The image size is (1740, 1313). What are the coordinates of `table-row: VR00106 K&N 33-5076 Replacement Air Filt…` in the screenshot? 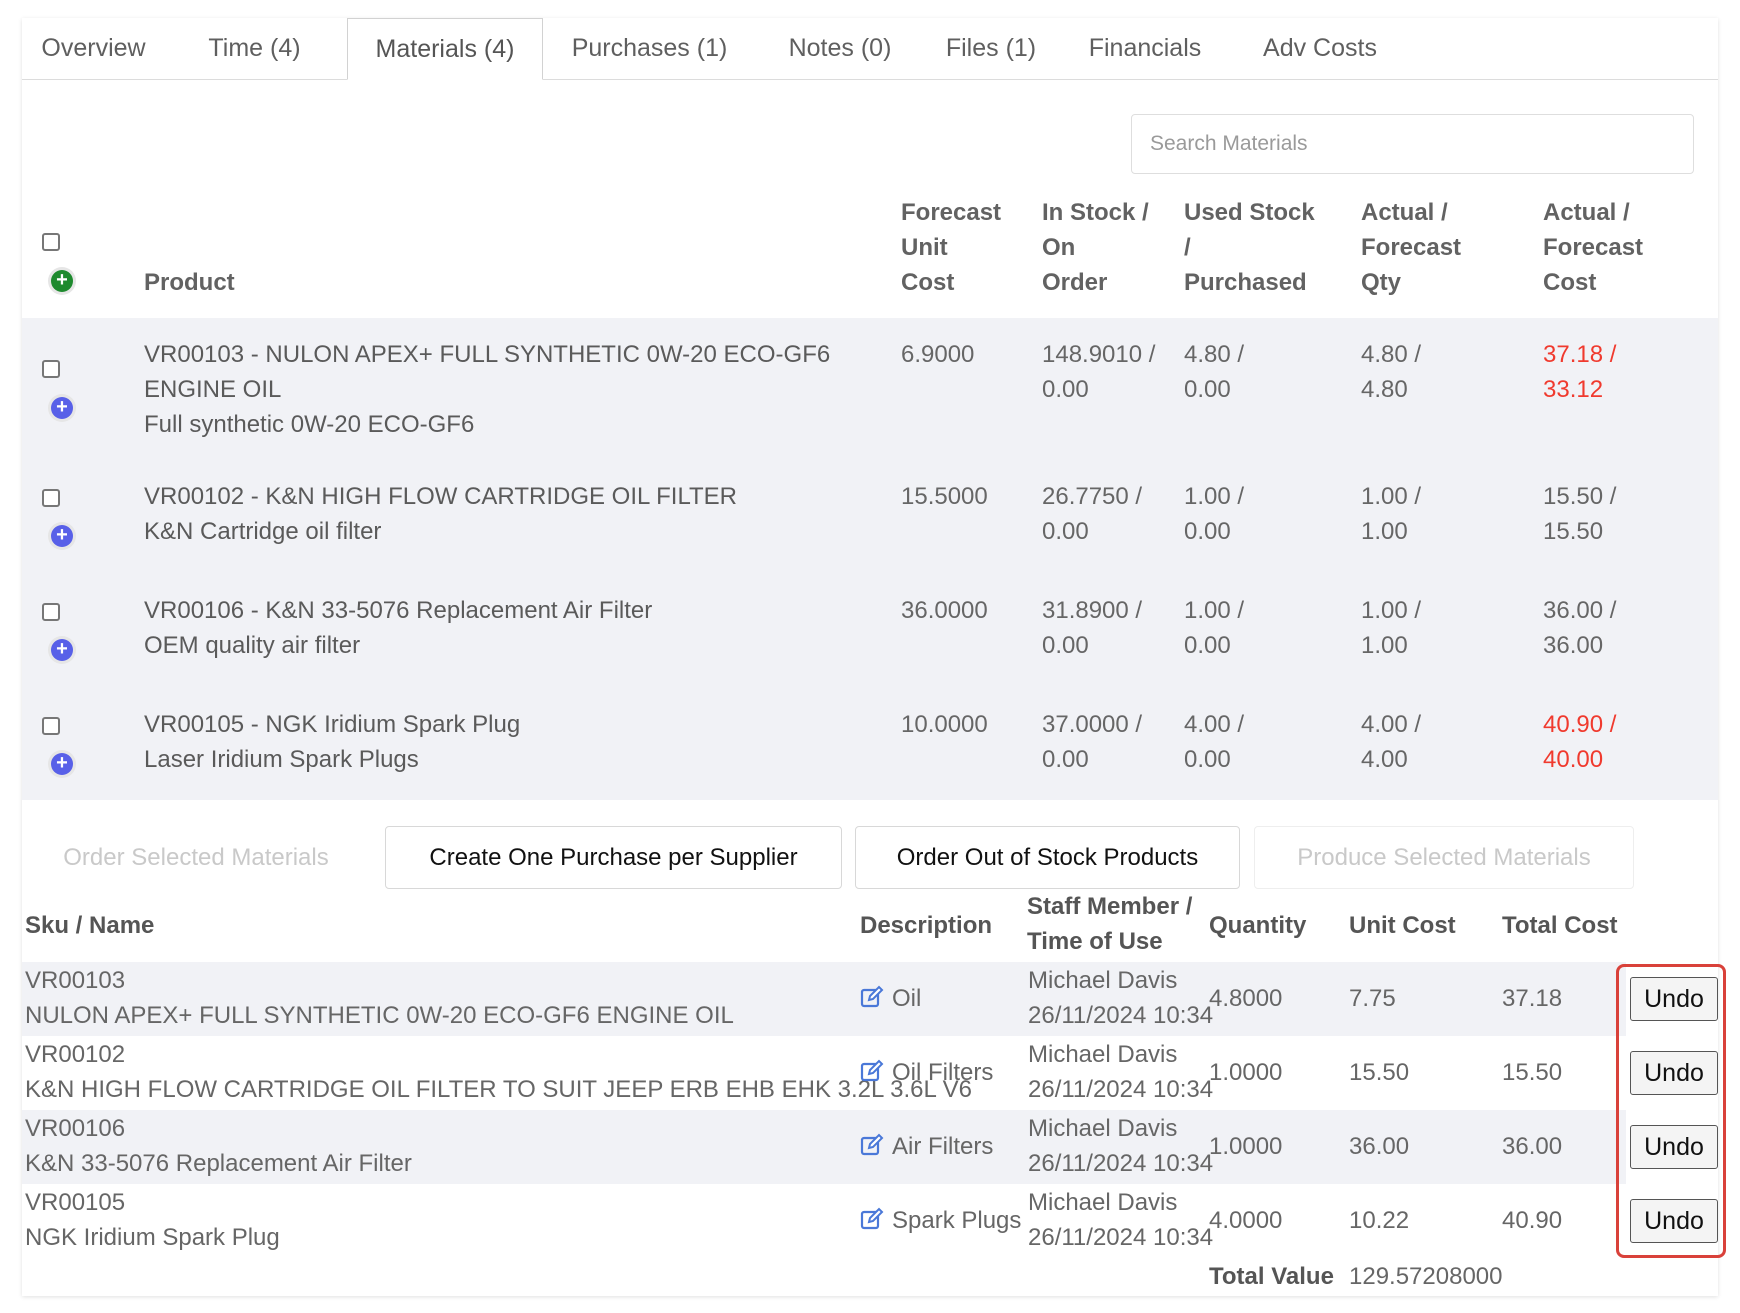 It's located at (824, 1147).